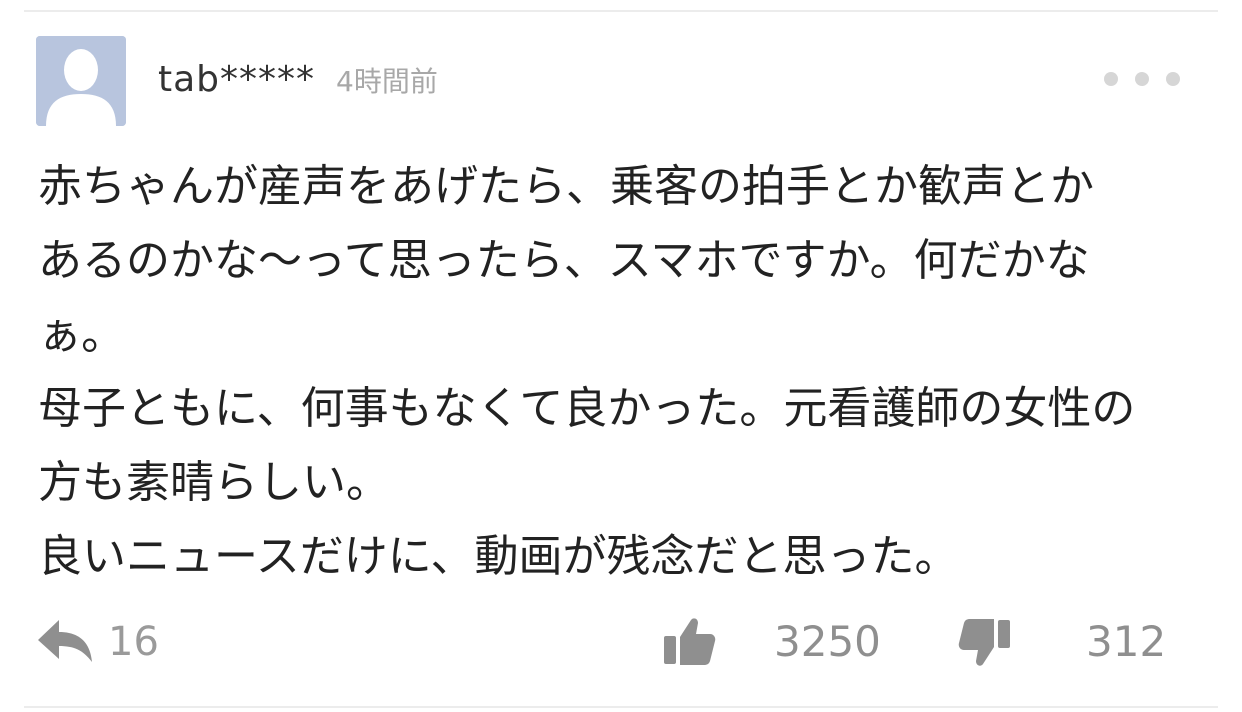 This screenshot has height=712, width=1242. Describe the element at coordinates (65, 641) in the screenshot. I see `reply-arrow-icon` at that location.